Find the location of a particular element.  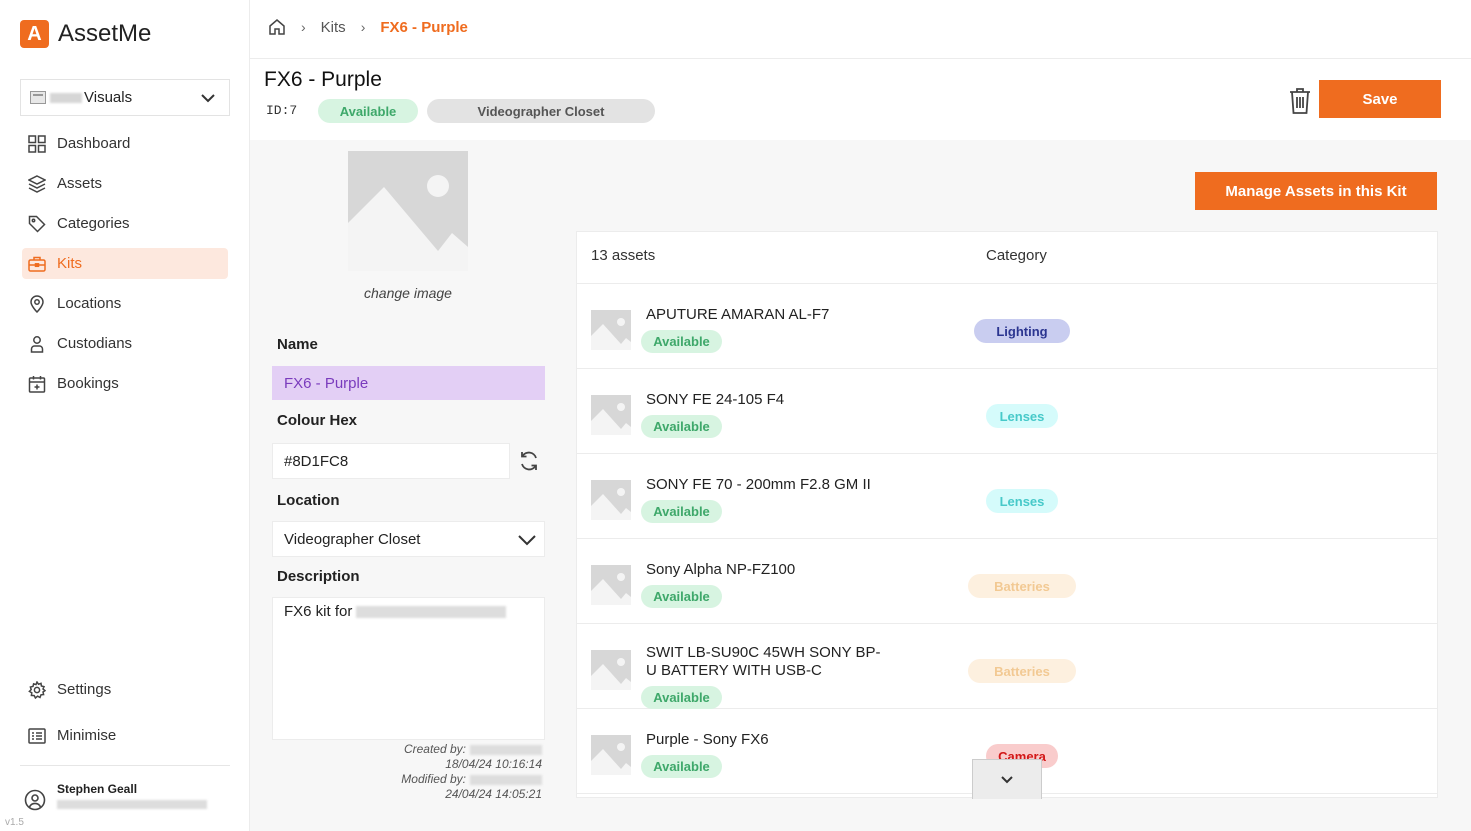

table-row: SONY FE 24-105 F4 Available Lenses is located at coordinates (1007, 411).